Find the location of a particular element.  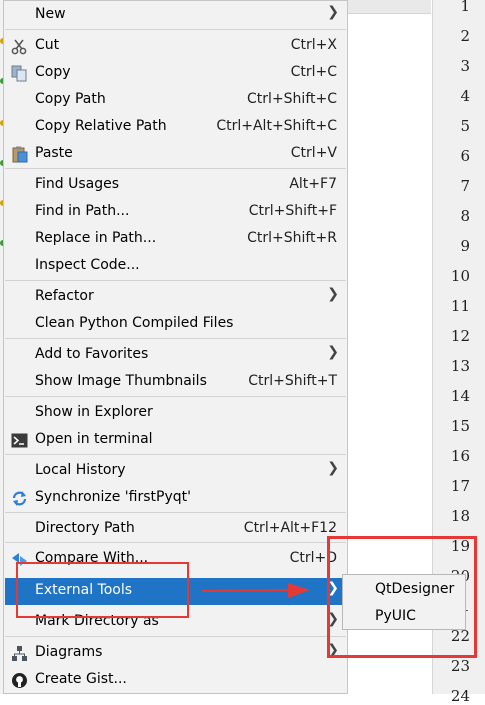

paste-icon is located at coordinates (19, 154).